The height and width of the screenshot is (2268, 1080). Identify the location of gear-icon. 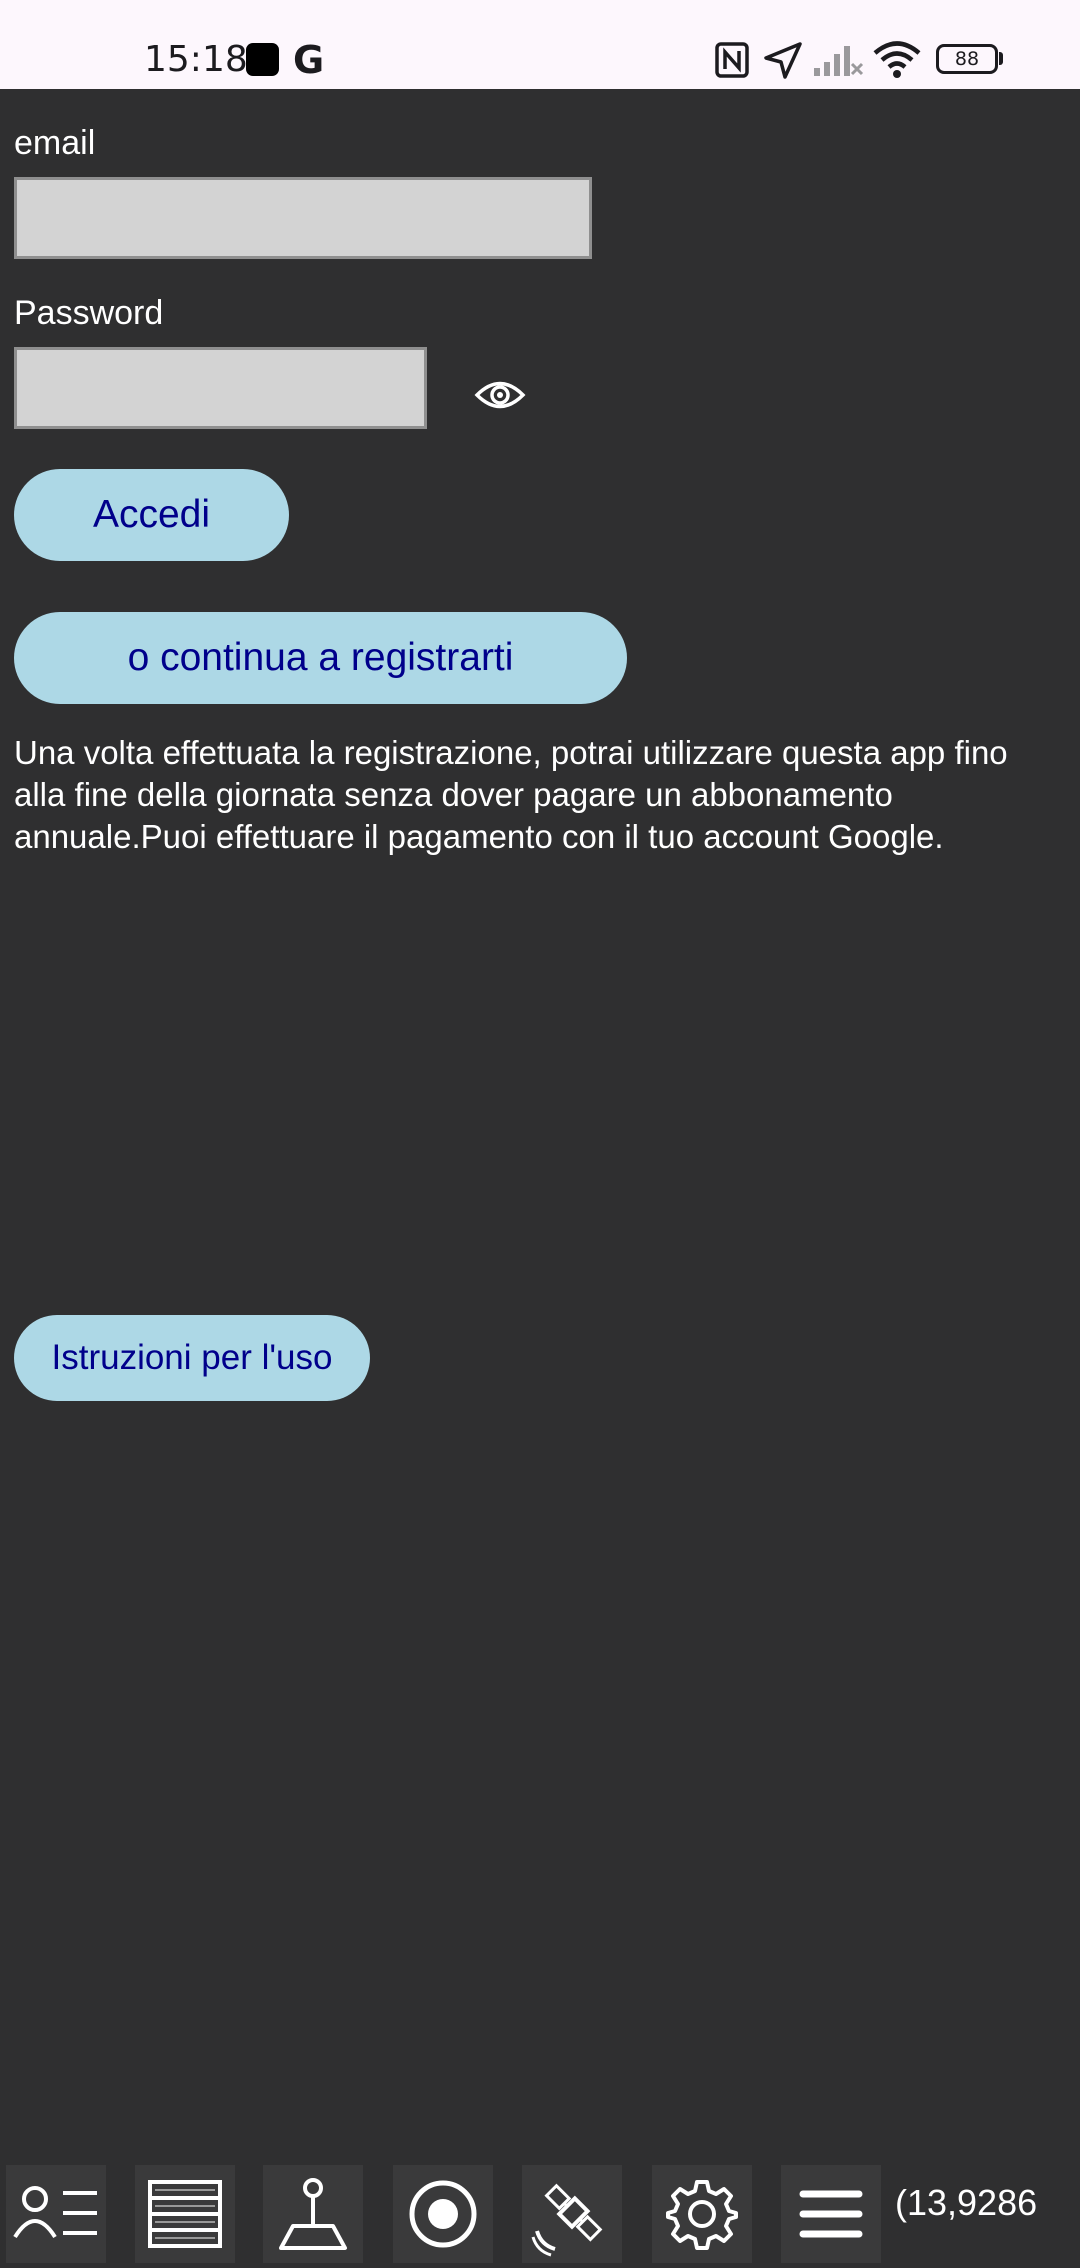
(702, 2215).